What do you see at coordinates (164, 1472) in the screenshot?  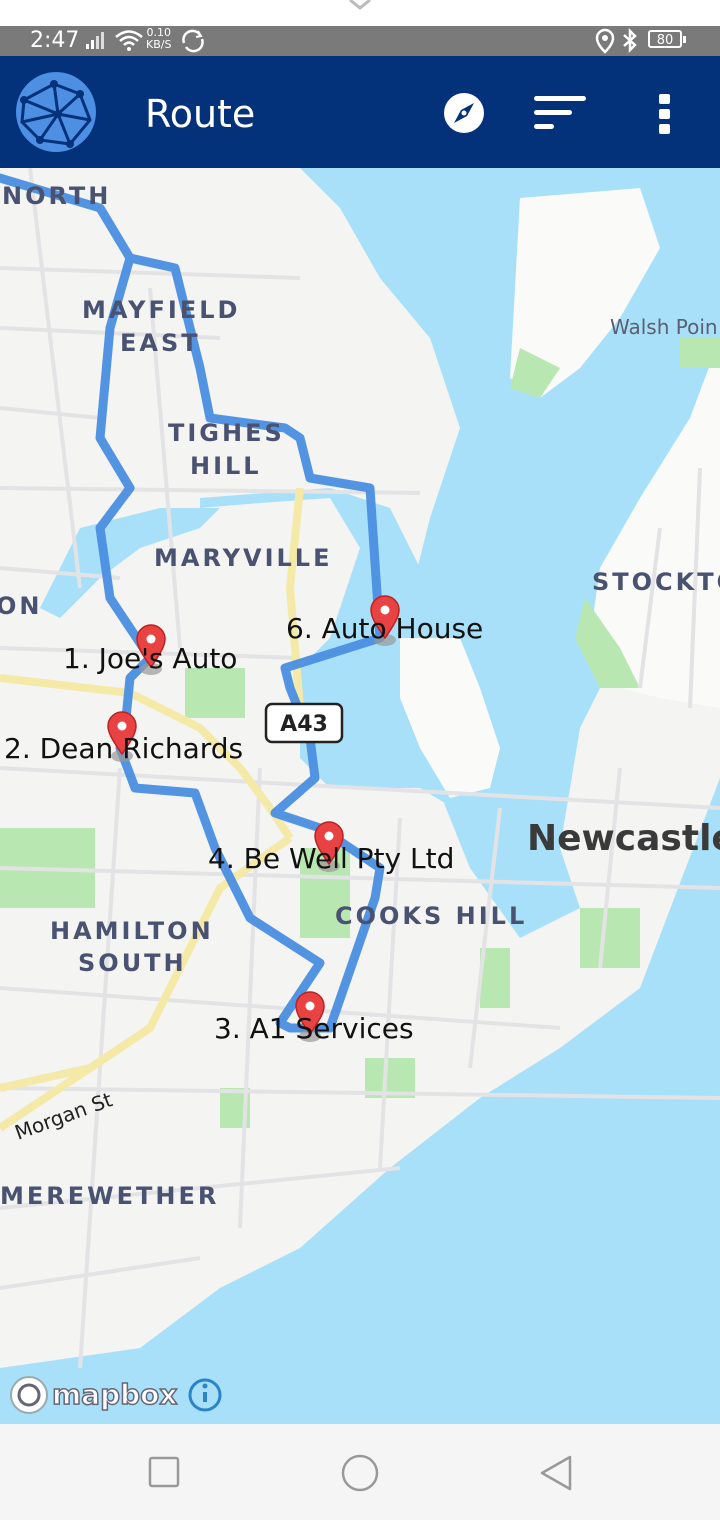 I see `recents-square-icon` at bounding box center [164, 1472].